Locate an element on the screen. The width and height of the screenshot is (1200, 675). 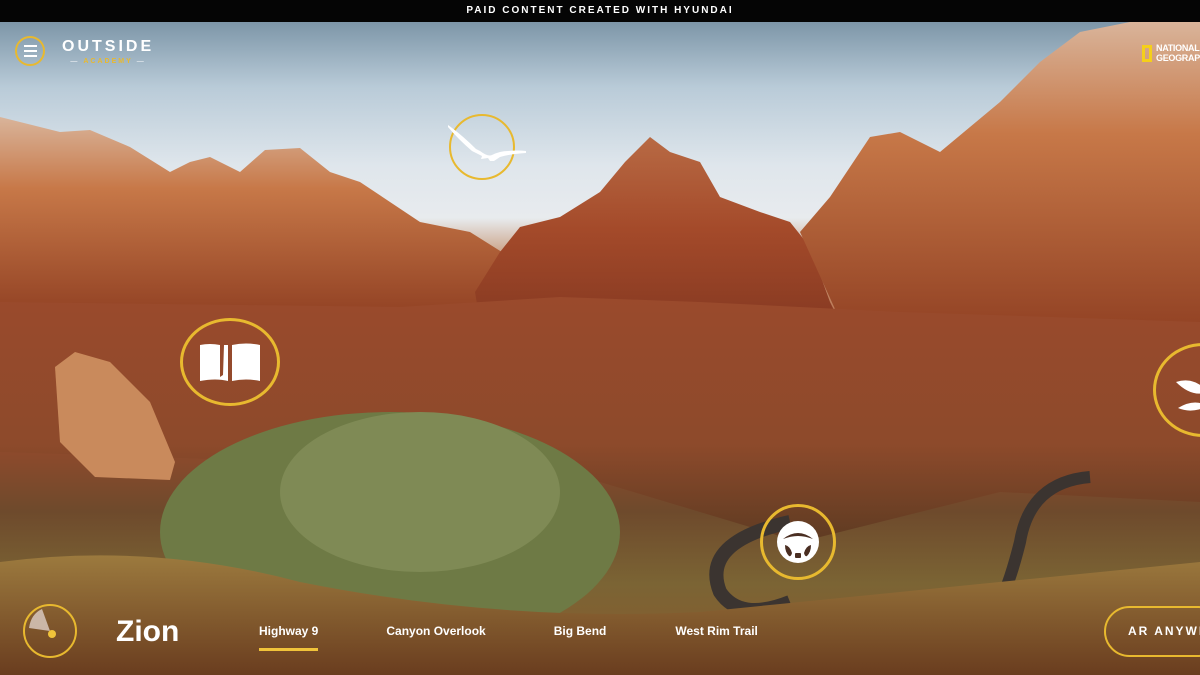
brand-subtitle: ACADEMY is located at coordinates (108, 61).